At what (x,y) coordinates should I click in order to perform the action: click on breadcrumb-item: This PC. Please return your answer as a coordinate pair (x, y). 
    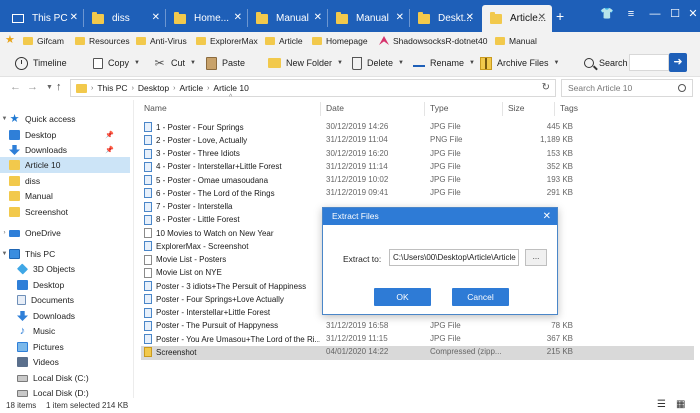
    Looking at the image, I should click on (112, 88).